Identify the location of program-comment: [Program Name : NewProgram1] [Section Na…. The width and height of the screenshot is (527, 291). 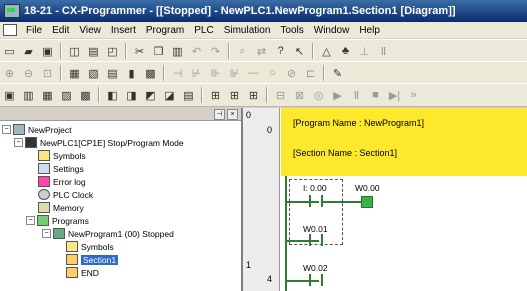
(404, 142).